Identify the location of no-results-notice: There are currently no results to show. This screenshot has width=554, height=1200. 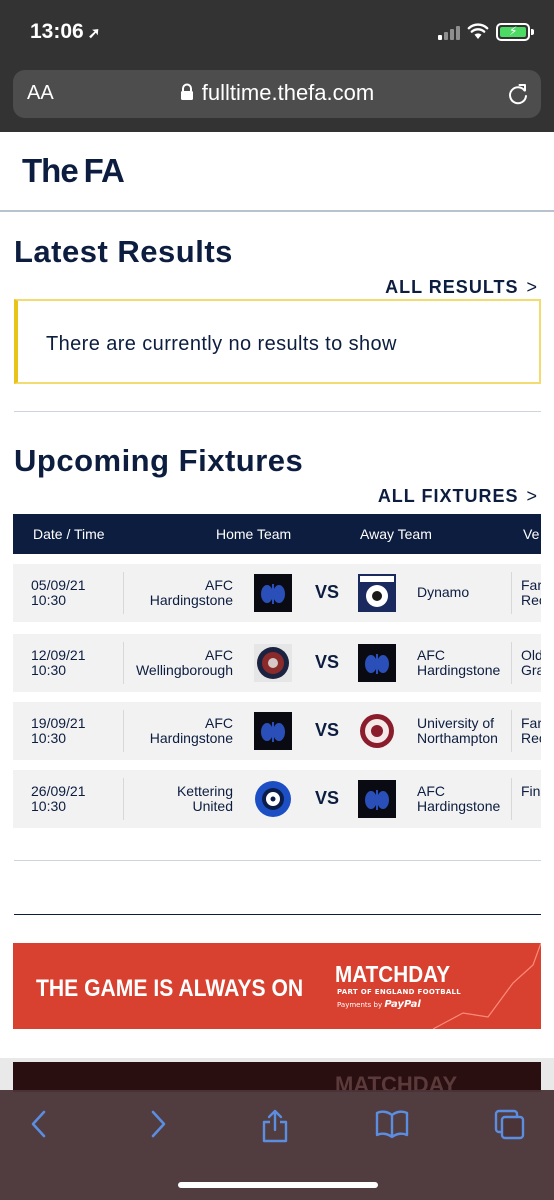
(277, 341).